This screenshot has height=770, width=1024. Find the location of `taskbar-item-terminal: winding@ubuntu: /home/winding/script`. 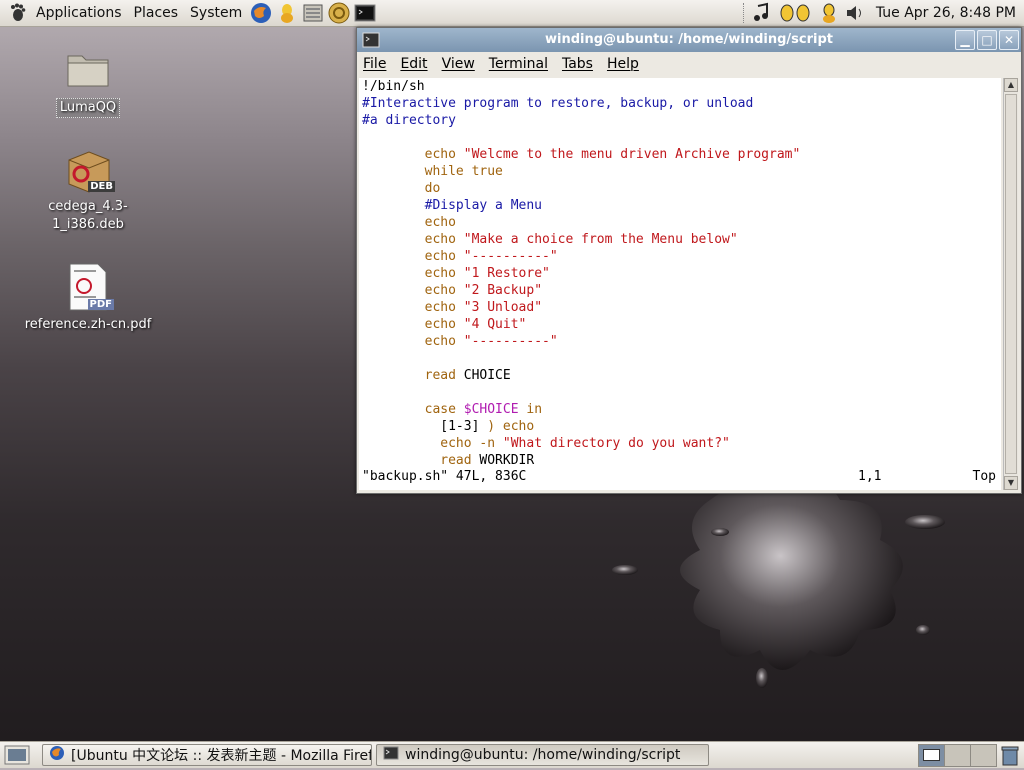

taskbar-item-terminal: winding@ubuntu: /home/winding/script is located at coordinates (542, 755).